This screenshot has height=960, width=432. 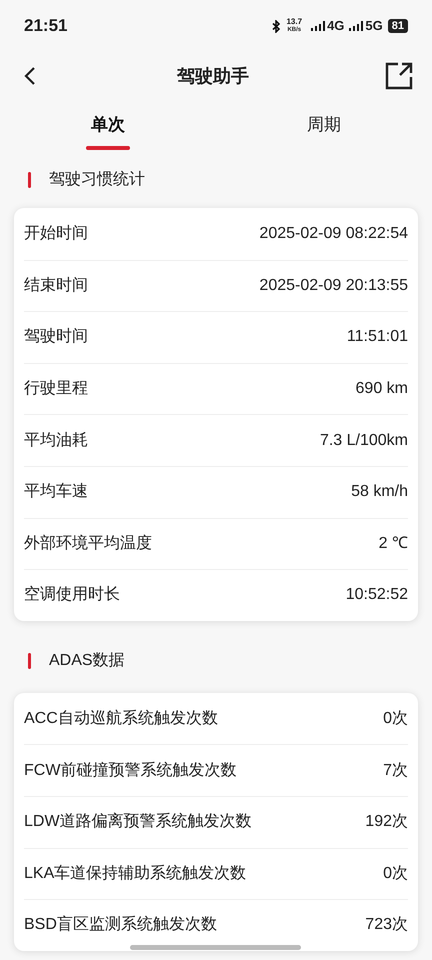 What do you see at coordinates (333, 286) in the screenshot?
I see `row-value: 2025-02-09 20:13:55` at bounding box center [333, 286].